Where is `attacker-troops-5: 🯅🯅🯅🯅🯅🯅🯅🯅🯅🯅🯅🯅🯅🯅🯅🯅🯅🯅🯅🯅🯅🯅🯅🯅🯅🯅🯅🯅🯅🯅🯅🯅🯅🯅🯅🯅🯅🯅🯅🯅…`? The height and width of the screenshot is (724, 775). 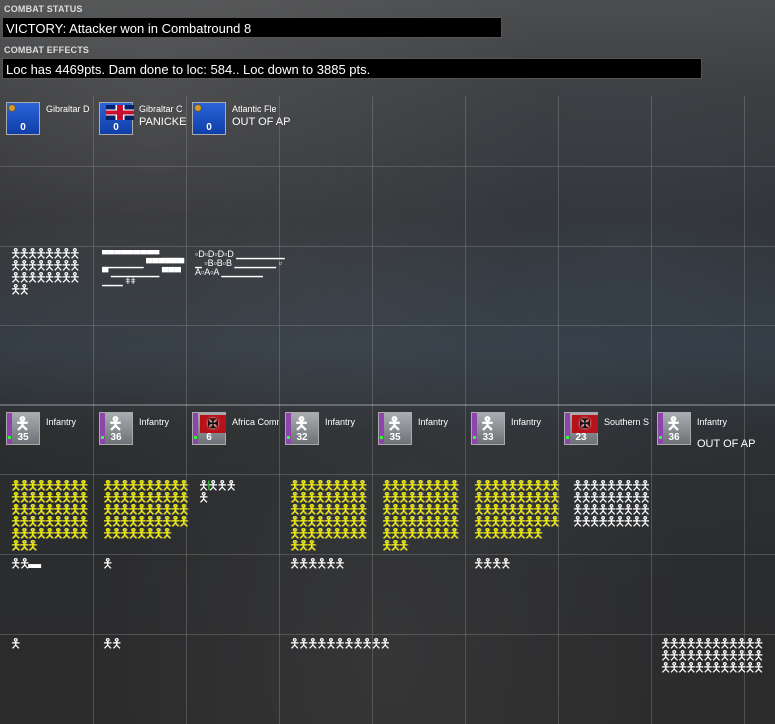 attacker-troops-5: 🯅🯅🯅🯅🯅🯅🯅🯅🯅🯅🯅🯅🯅🯅🯅🯅🯅🯅🯅🯅🯅🯅🯅🯅🯅🯅🯅🯅🯅🯅🯅🯅🯅🯅🯅🯅🯅🯅🯅🯅… is located at coordinates (420, 516).